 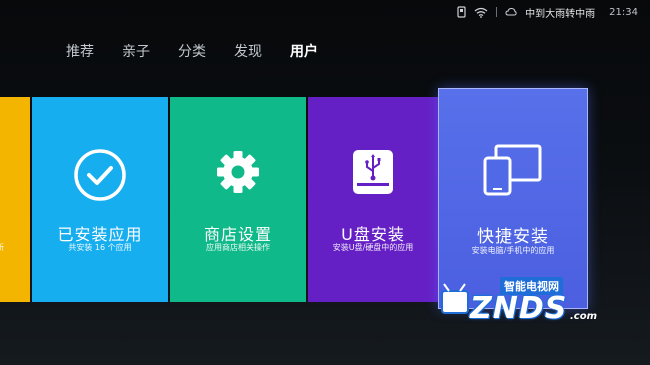 What do you see at coordinates (513, 237) in the screenshot?
I see `tile-title: 快捷安装` at bounding box center [513, 237].